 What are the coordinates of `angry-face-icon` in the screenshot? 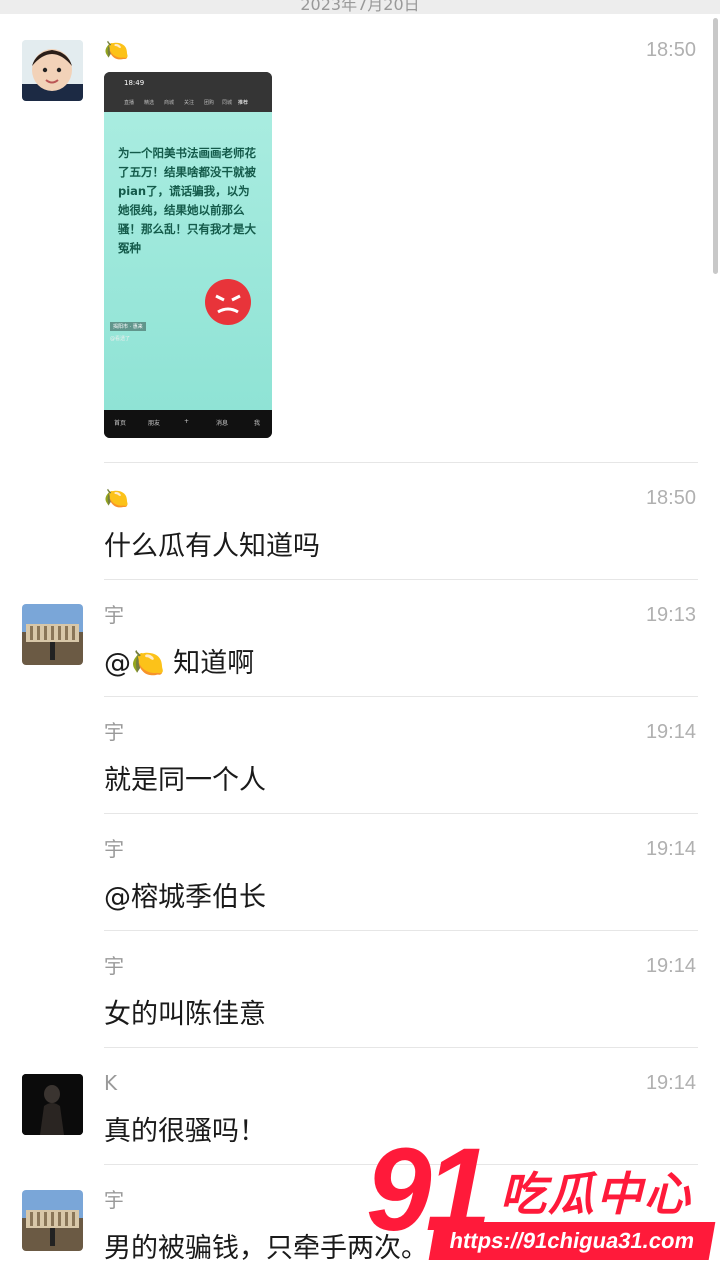 It's located at (228, 302).